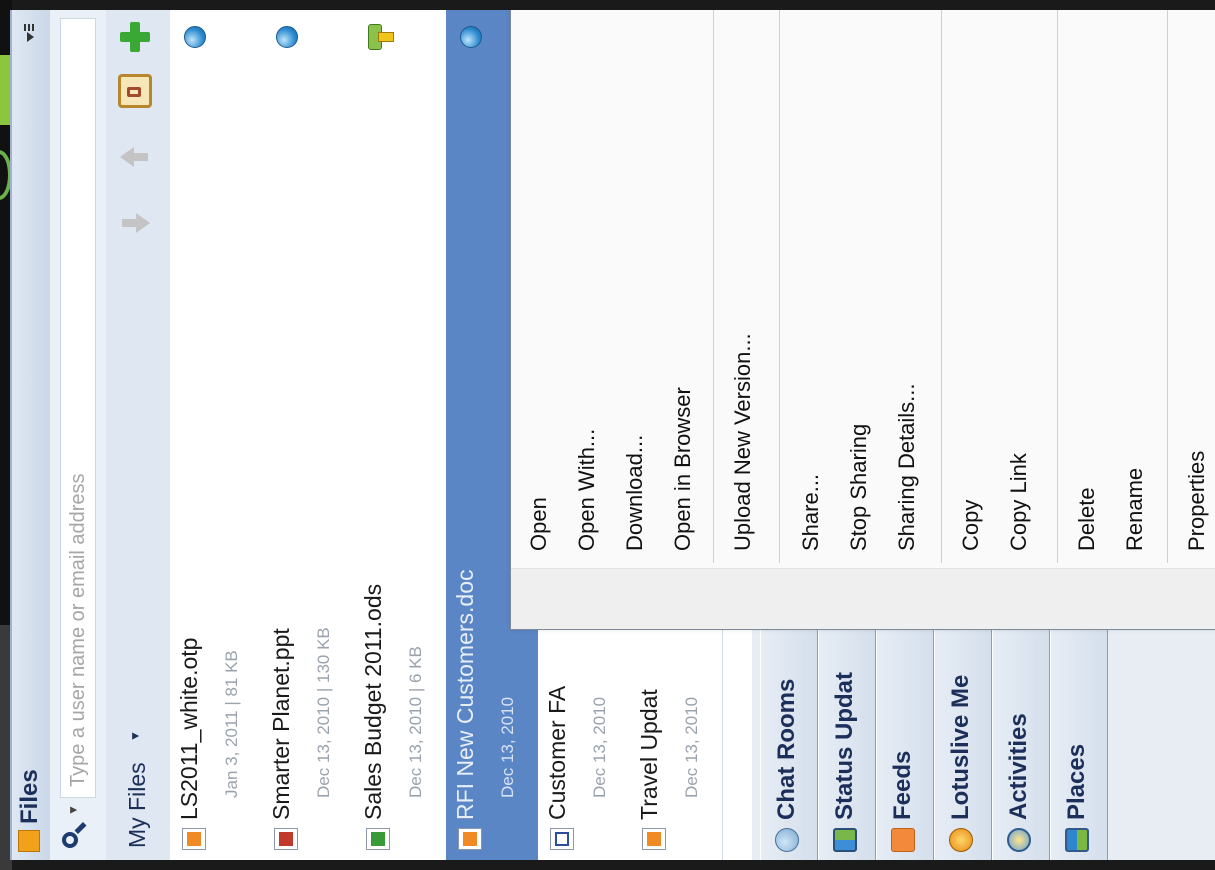 Image resolution: width=1215 pixels, height=870 pixels. What do you see at coordinates (138, 435) in the screenshot?
I see `files-toolbar: My Files ▼` at bounding box center [138, 435].